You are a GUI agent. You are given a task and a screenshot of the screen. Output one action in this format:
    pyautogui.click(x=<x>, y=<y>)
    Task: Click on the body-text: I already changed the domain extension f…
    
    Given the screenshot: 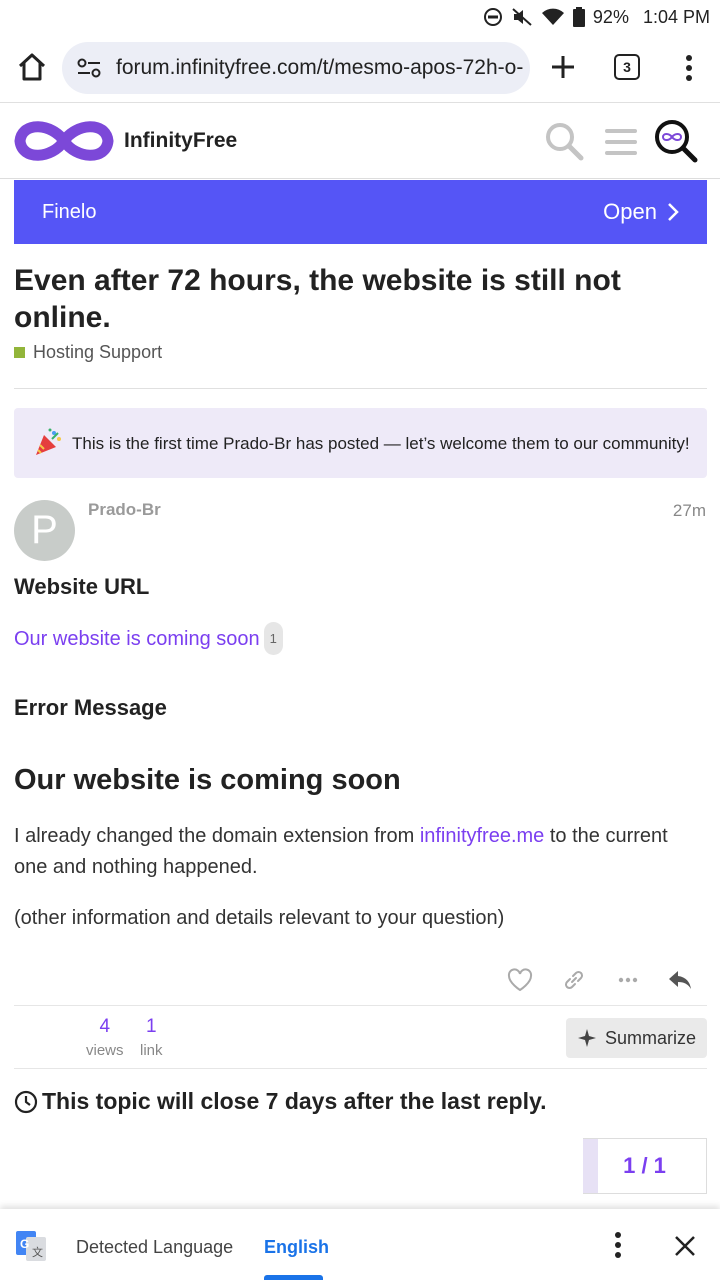 What is the action you would take?
    pyautogui.click(x=217, y=836)
    